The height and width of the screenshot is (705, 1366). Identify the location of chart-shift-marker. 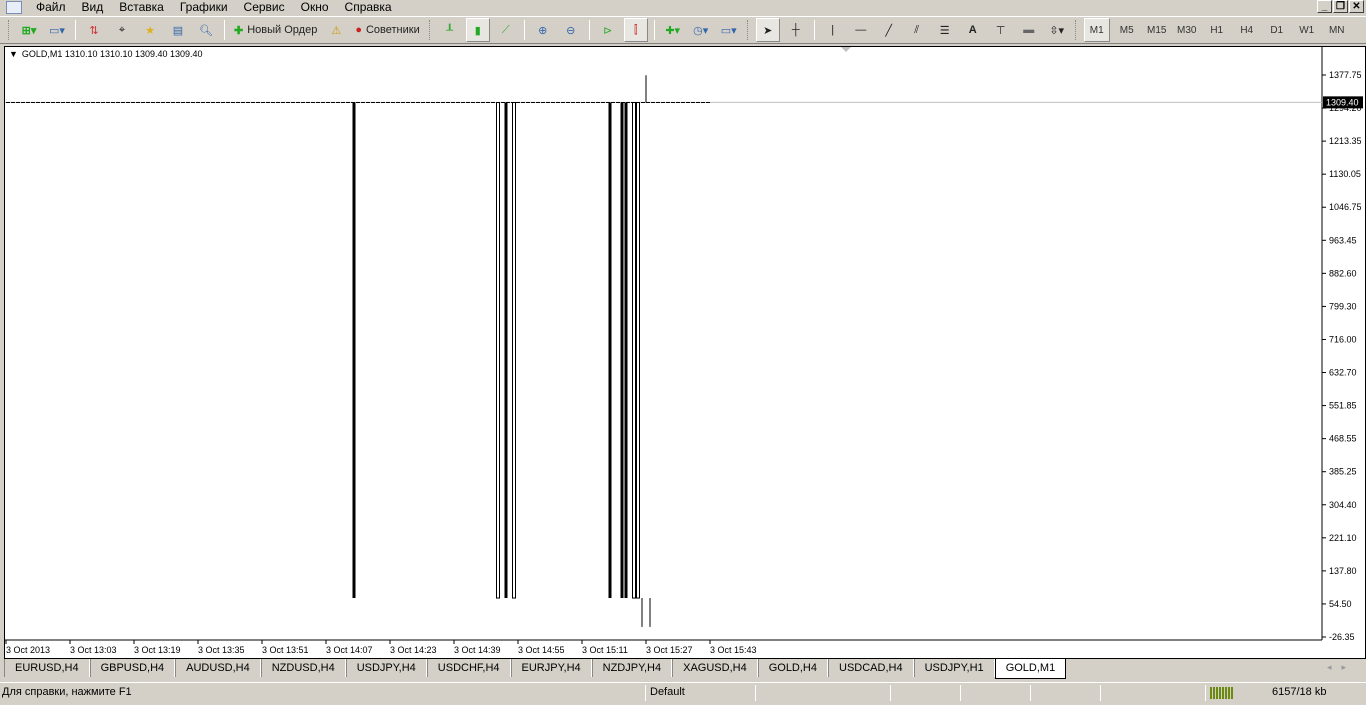
(846, 49).